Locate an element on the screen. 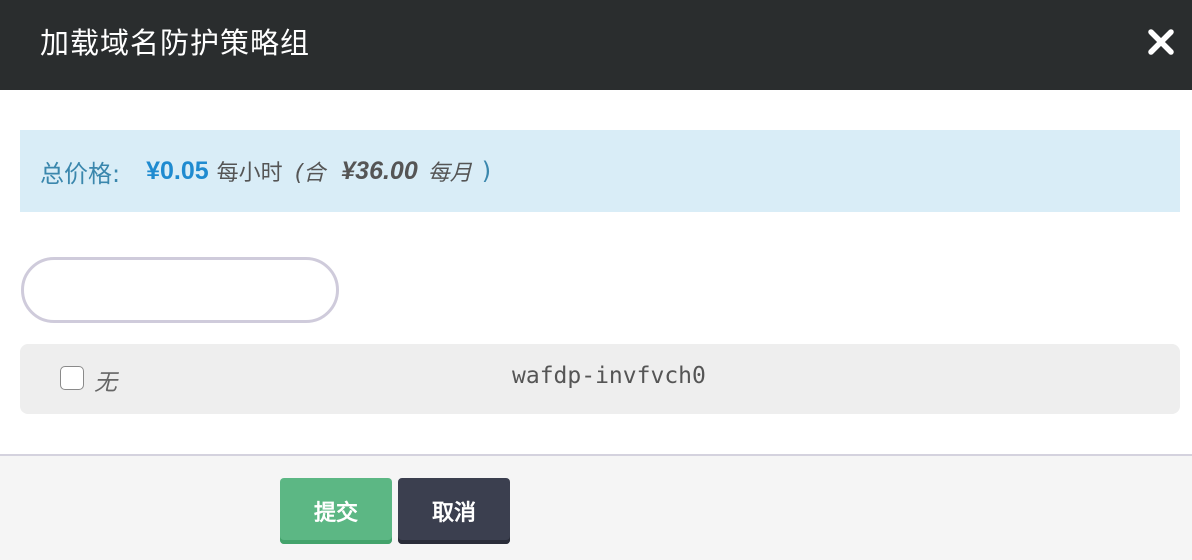 Image resolution: width=1192 pixels, height=560 pixels. policy-checkbox is located at coordinates (72, 378).